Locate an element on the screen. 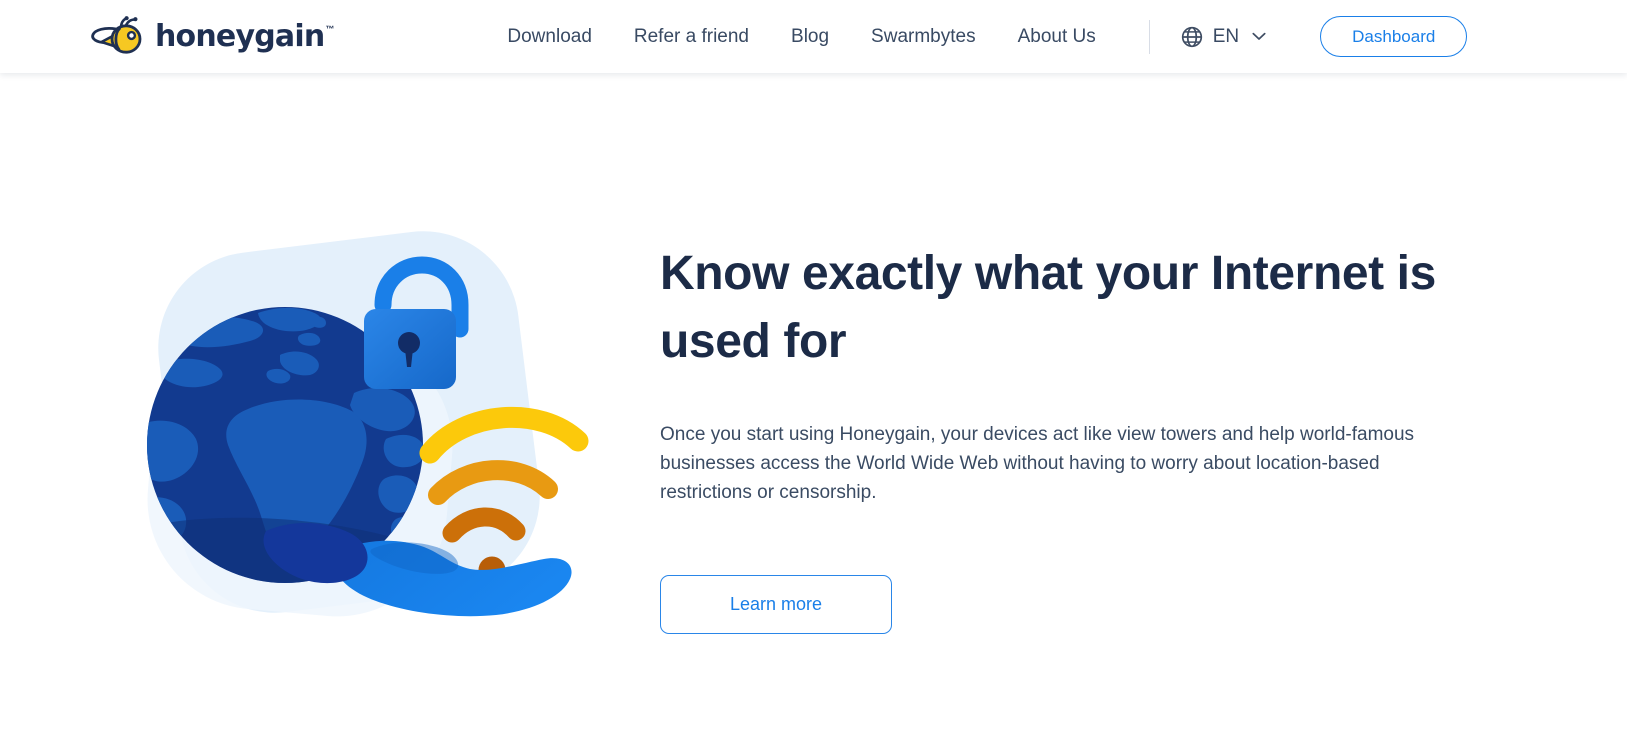  language-selector: EN is located at coordinates (1223, 37).